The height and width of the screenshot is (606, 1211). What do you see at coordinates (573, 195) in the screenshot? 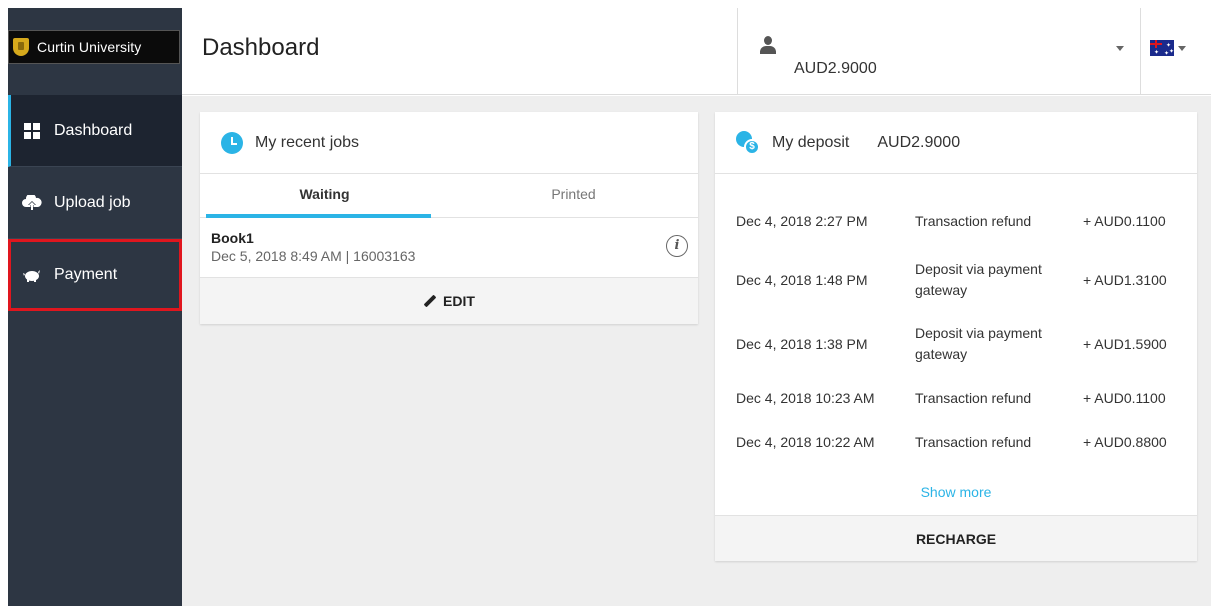
I see `tab-printed: Printed` at bounding box center [573, 195].